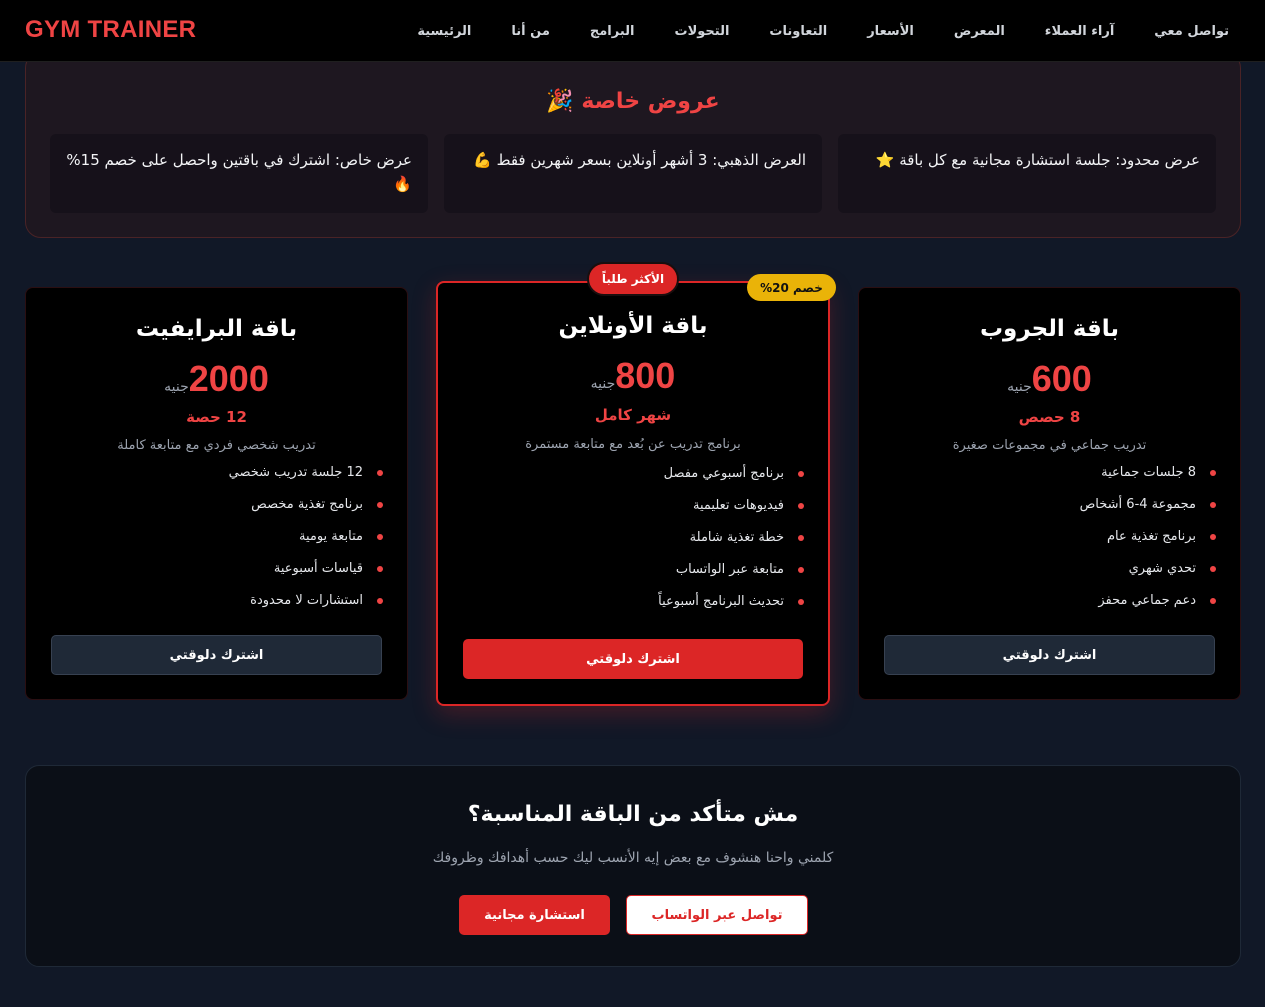 This screenshot has height=1007, width=1265. I want to click on price-amount: 800, so click(645, 375).